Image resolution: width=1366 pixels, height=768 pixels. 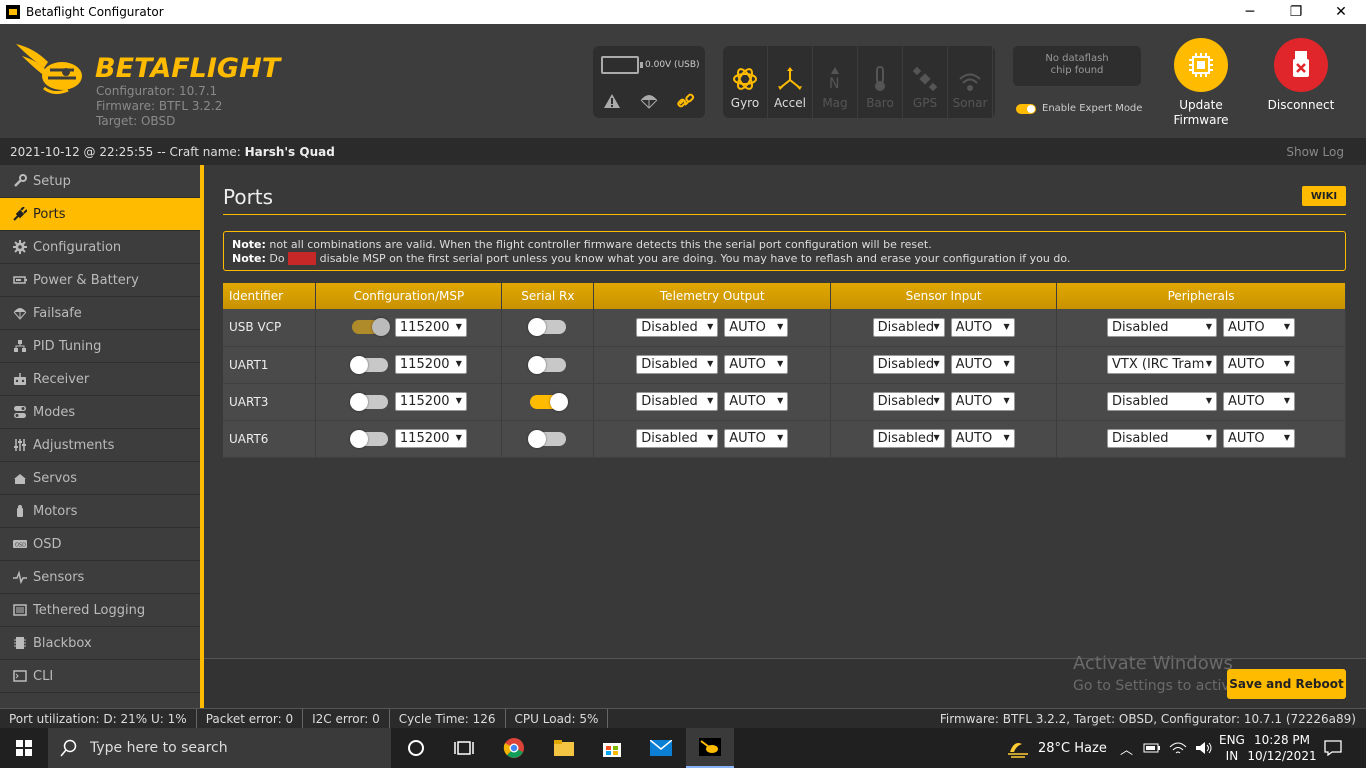 I want to click on clock: 10:28 PM 10/12/2021, so click(x=1281, y=748).